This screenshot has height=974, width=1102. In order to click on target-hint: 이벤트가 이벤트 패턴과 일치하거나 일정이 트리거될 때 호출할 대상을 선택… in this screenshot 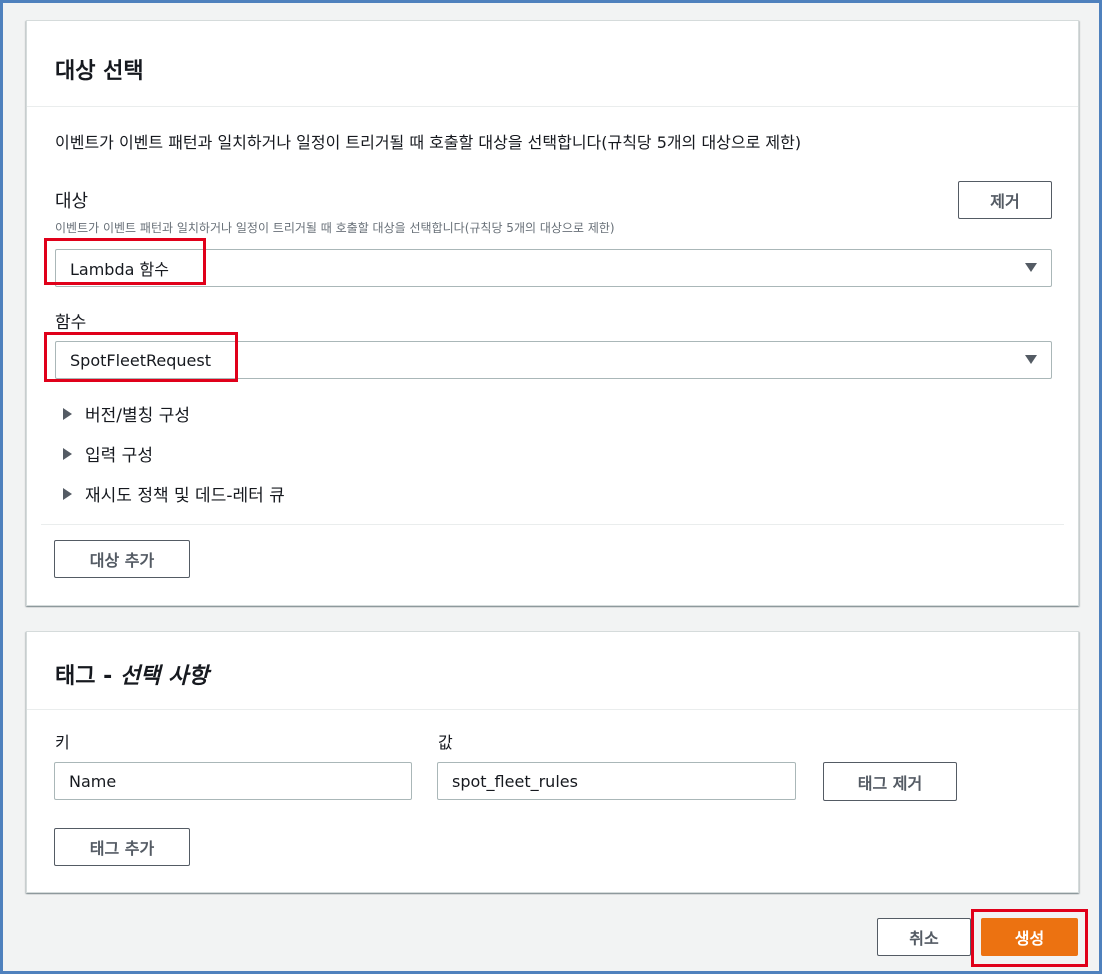, I will do `click(335, 228)`.